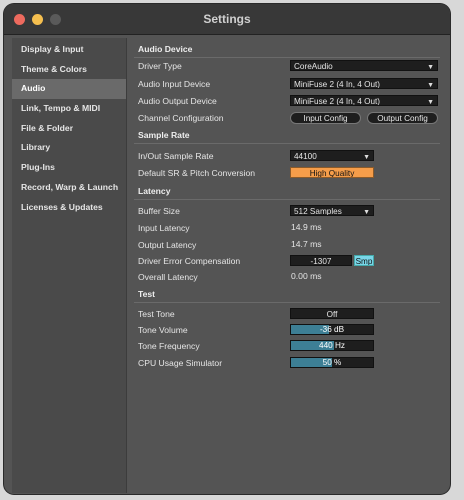 This screenshot has width=464, height=500. Describe the element at coordinates (147, 294) in the screenshot. I see `section-title: Test` at that location.